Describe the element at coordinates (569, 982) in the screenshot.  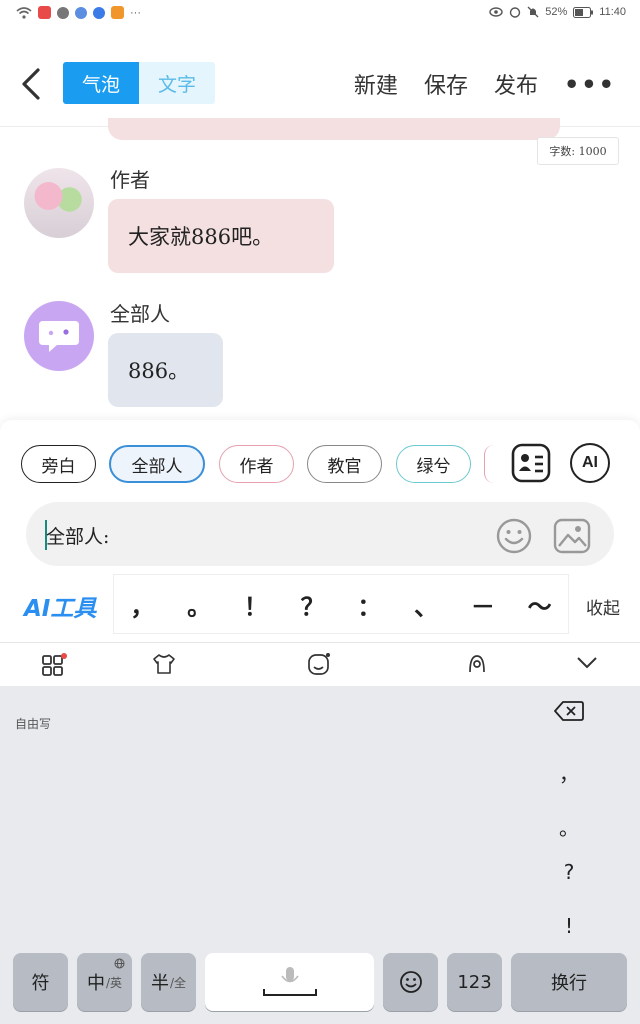
I see `enter-key: 换行` at that location.